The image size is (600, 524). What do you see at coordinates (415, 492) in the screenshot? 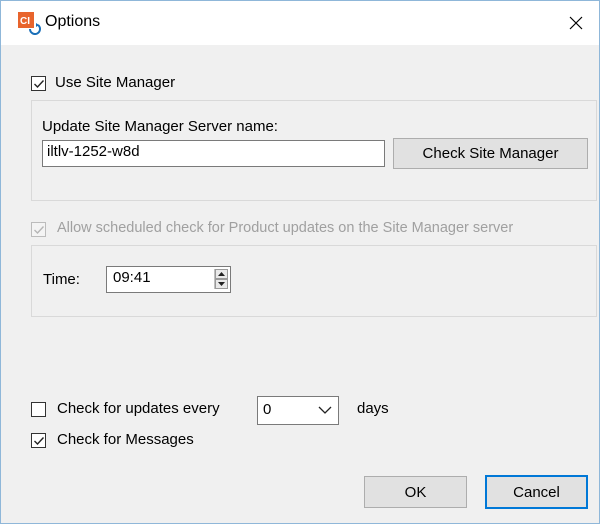
I see `ok-button: OK` at bounding box center [415, 492].